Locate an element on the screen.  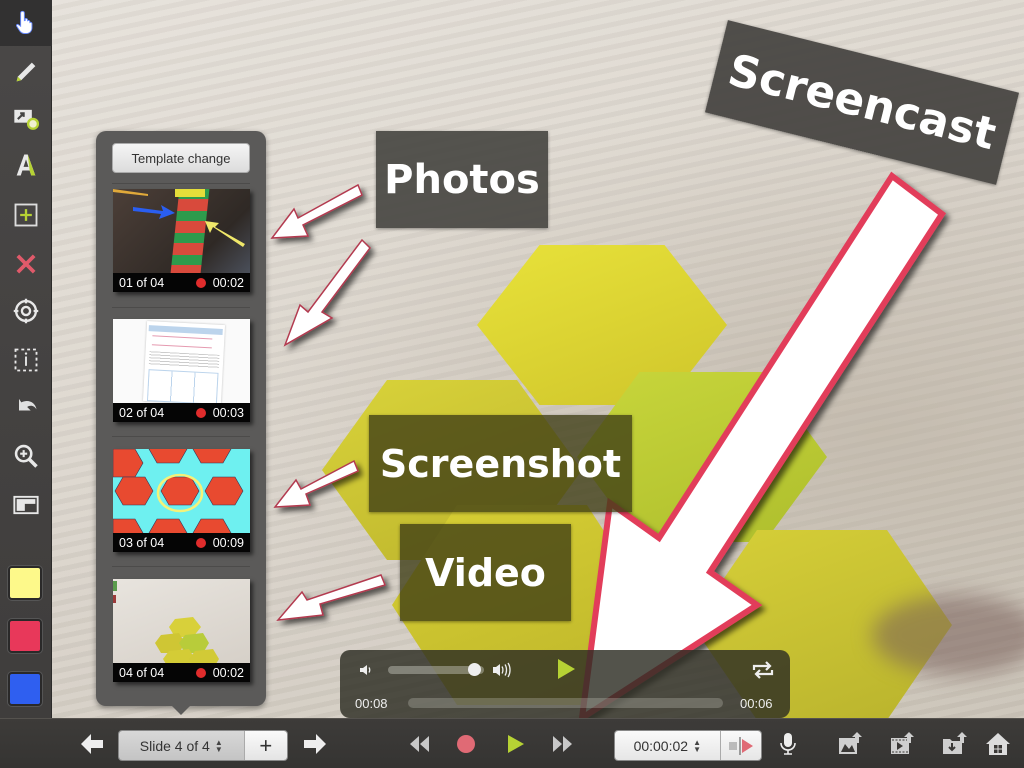
fast-forward-button is located at coordinates (562, 744).